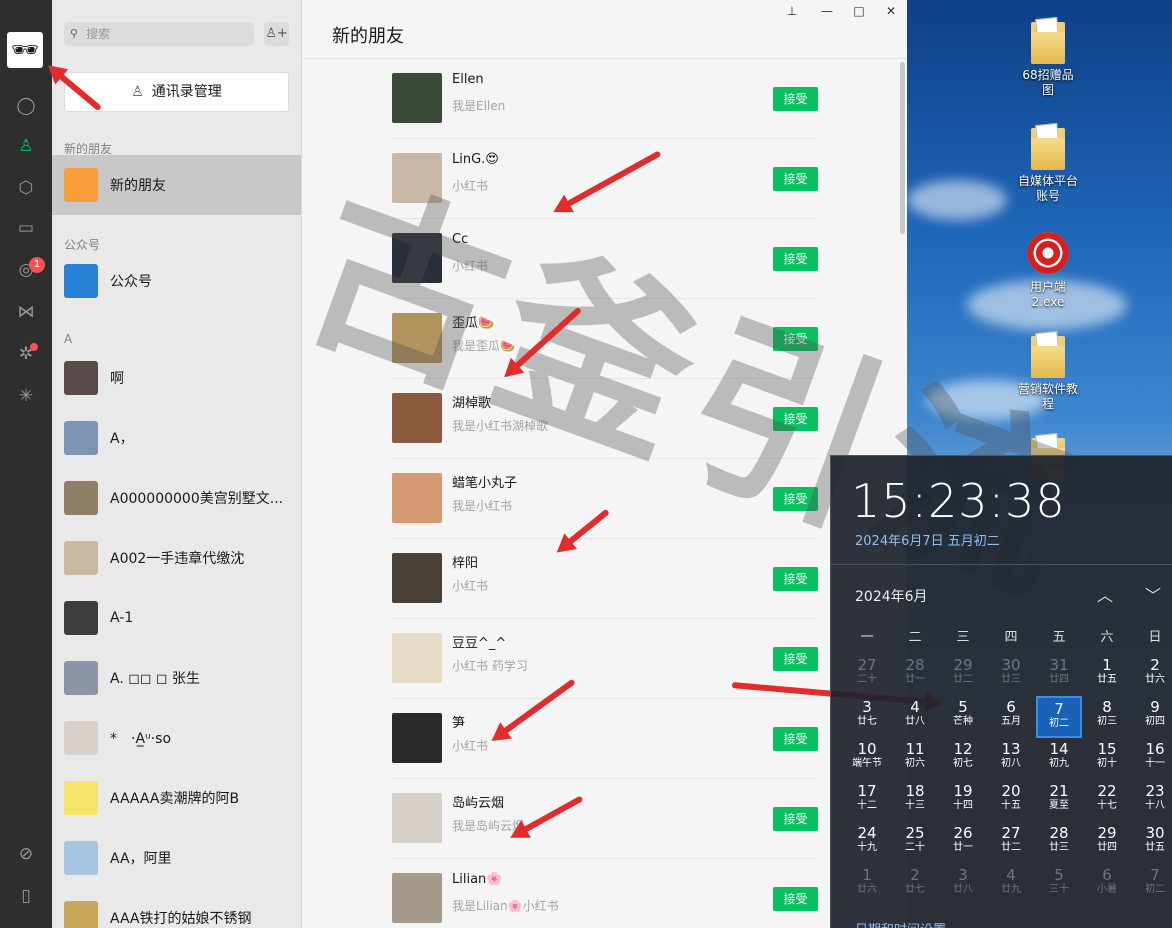 The width and height of the screenshot is (1172, 928). I want to click on chevron-up-icon: ︿, so click(1105, 594).